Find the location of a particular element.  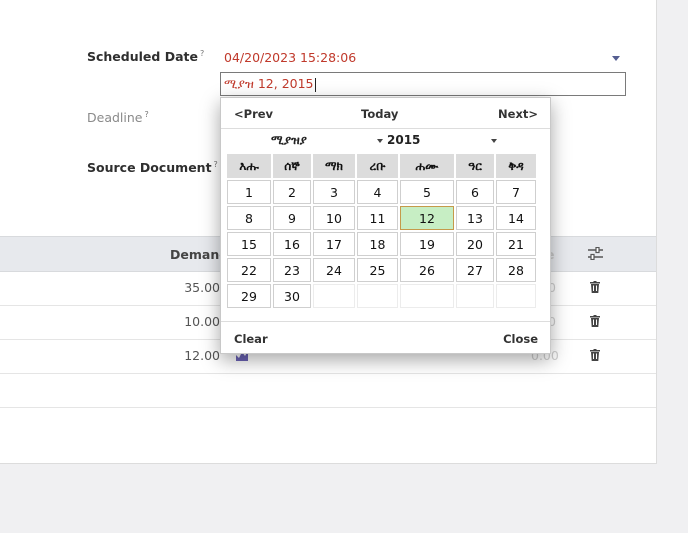

day-cell: 2 is located at coordinates (292, 192).